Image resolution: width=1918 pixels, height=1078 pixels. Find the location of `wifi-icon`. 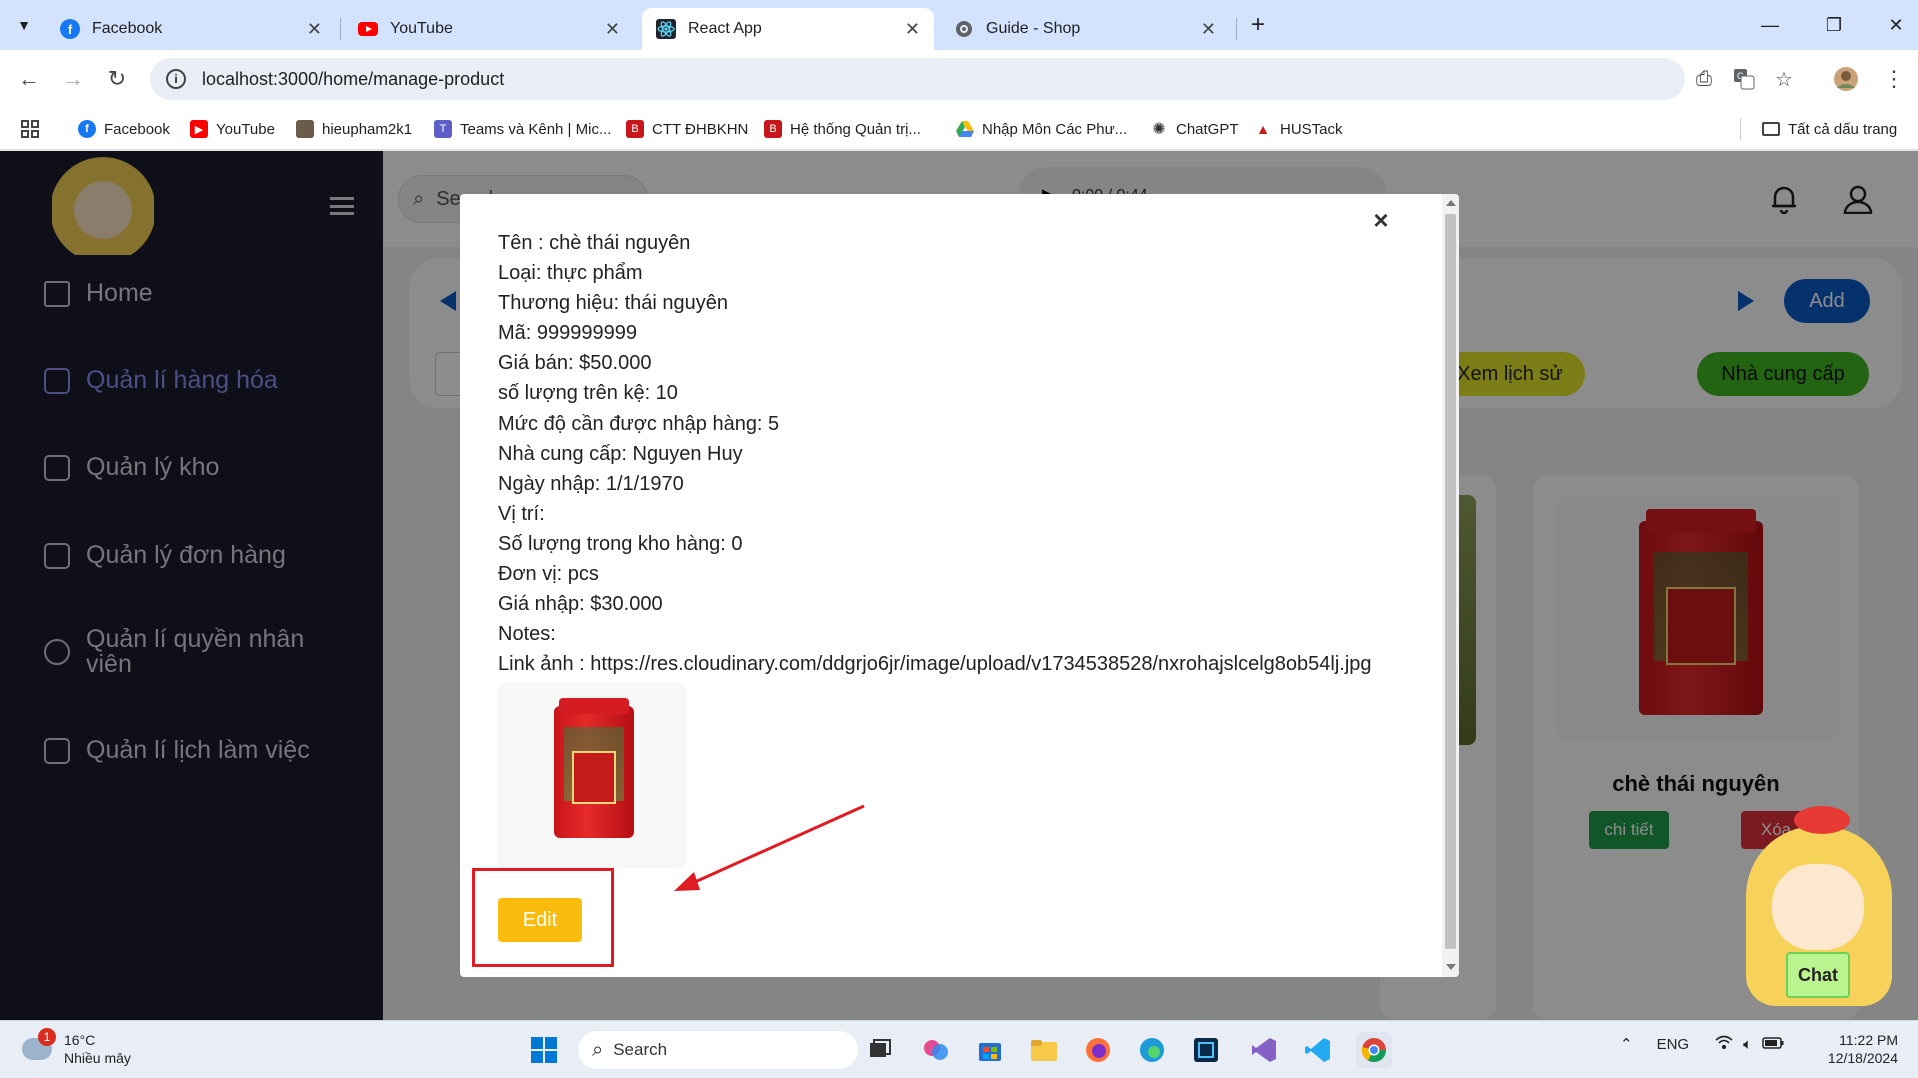

wifi-icon is located at coordinates (1724, 1044).